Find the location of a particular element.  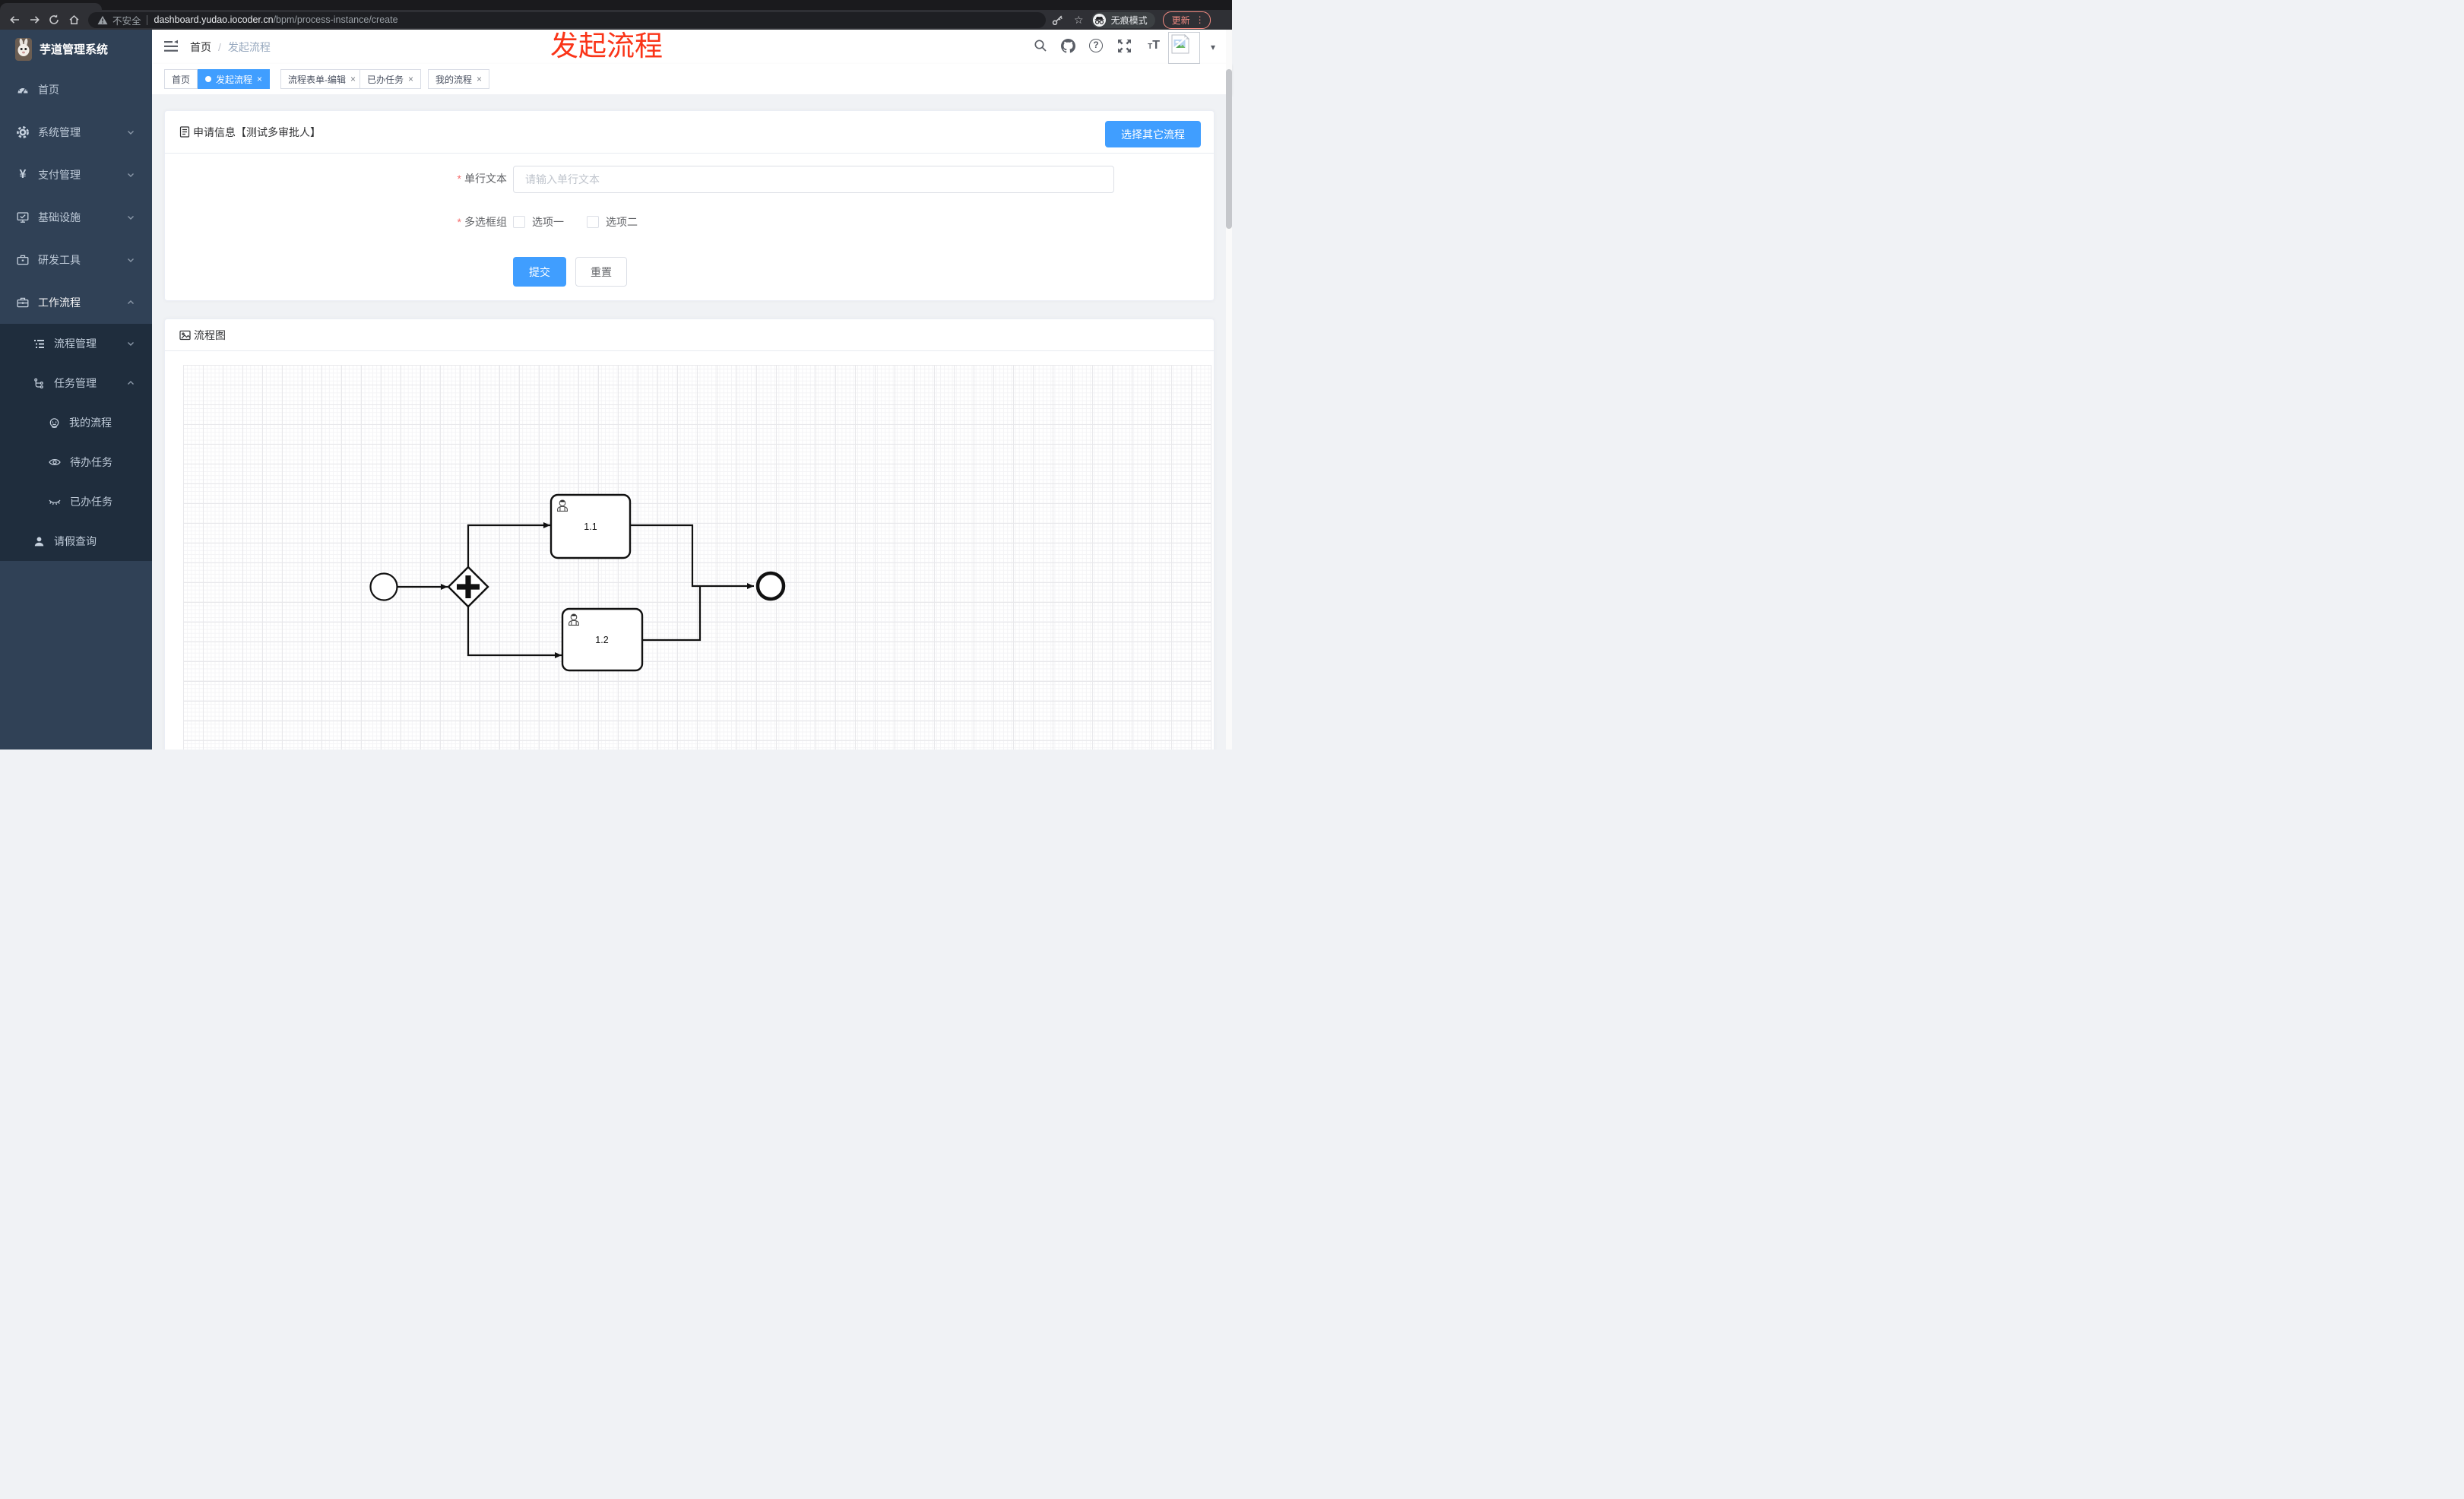

password-key-icon is located at coordinates (1058, 20).